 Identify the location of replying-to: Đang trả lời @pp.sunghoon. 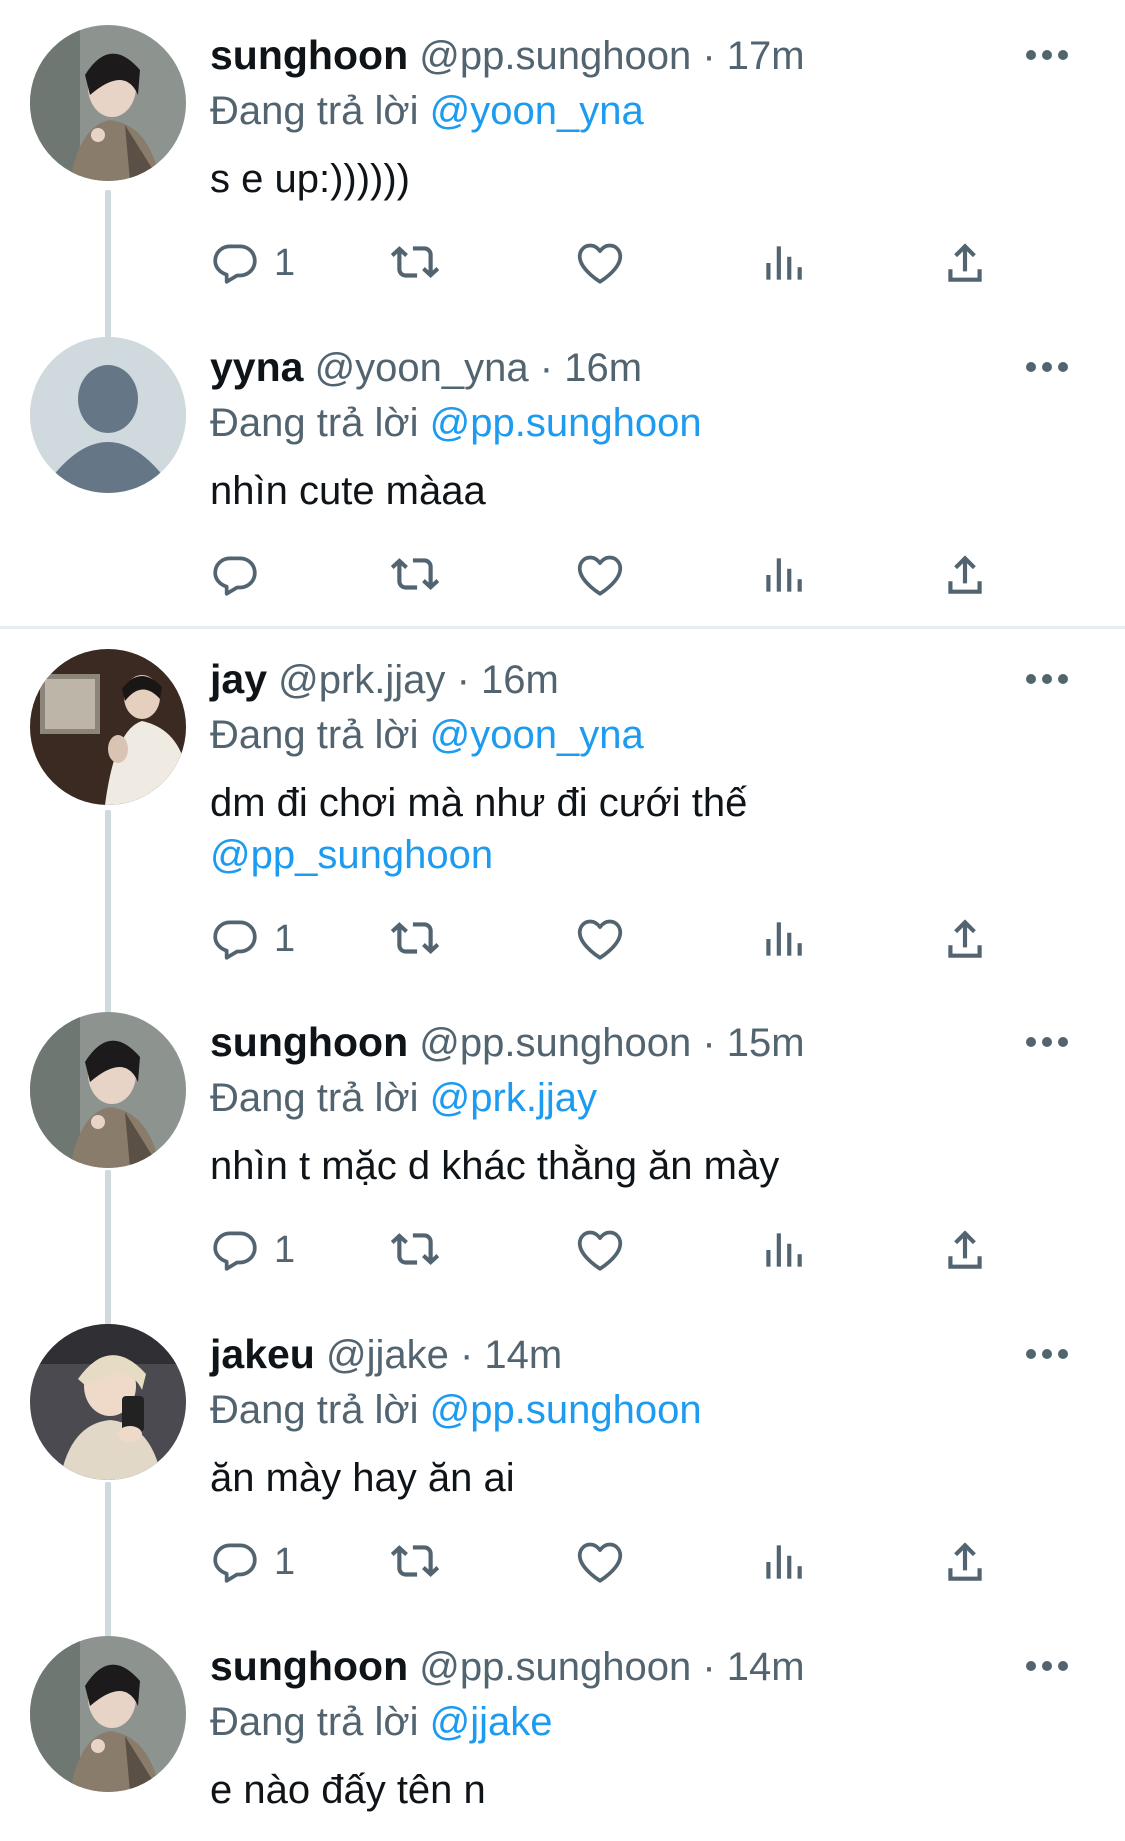
(667, 1410).